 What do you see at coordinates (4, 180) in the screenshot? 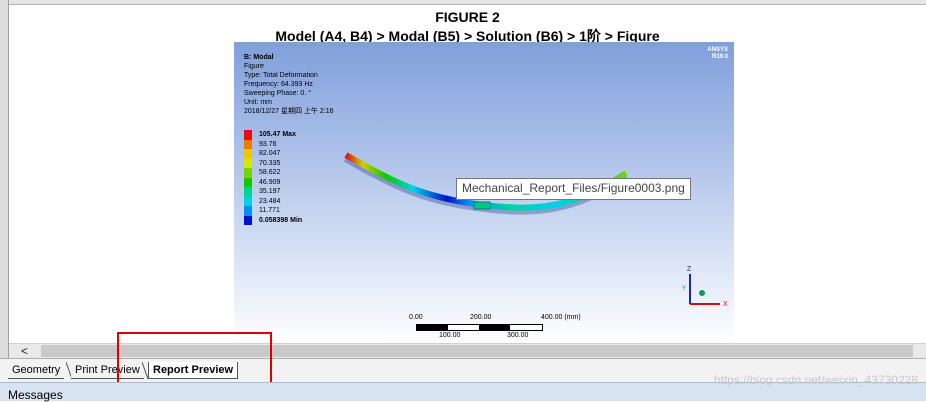
I see `left-splitter` at bounding box center [4, 180].